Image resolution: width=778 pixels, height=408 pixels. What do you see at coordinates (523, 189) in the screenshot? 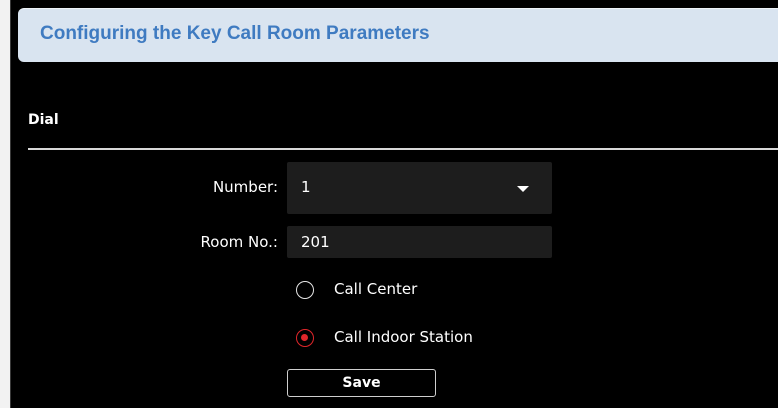
I see `chevron-down-icon` at bounding box center [523, 189].